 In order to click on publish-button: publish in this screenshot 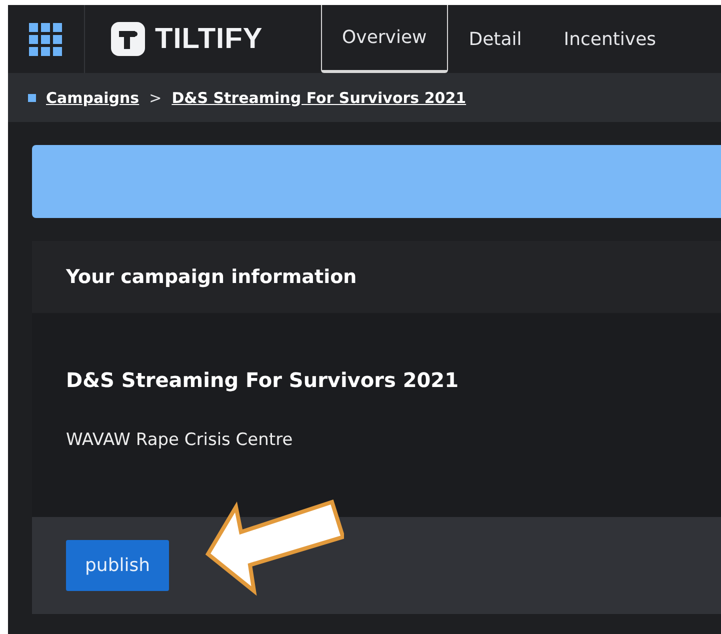, I will do `click(118, 565)`.